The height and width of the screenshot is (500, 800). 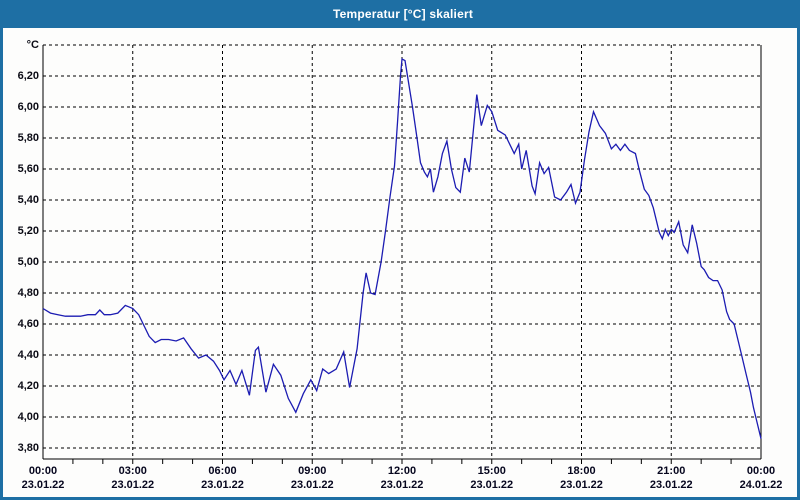 What do you see at coordinates (492, 478) in the screenshot?
I see `x-tick-label: 15:00 23.01.22` at bounding box center [492, 478].